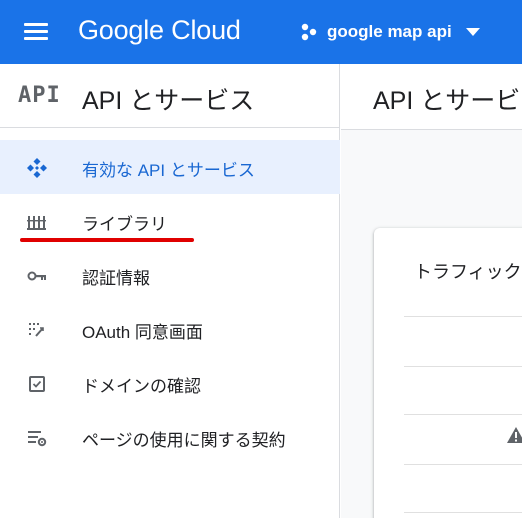 The height and width of the screenshot is (518, 522). Describe the element at coordinates (141, 386) in the screenshot. I see `sidebar-item-label: ドメインの確認` at that location.